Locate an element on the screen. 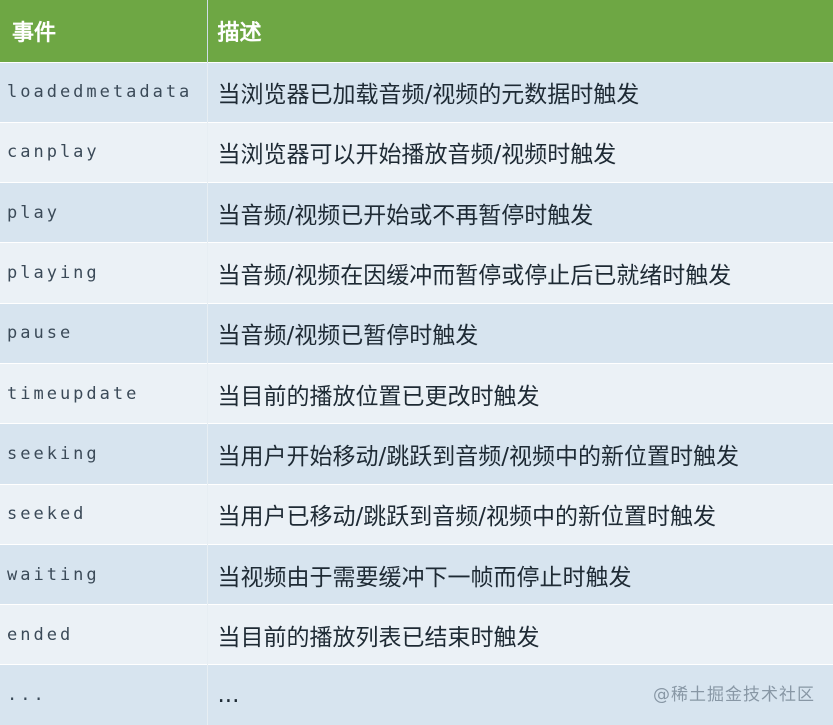  table-row: seeked 当用户已移动/跳跃到音频/视频中的新位置时触发 is located at coordinates (416, 514).